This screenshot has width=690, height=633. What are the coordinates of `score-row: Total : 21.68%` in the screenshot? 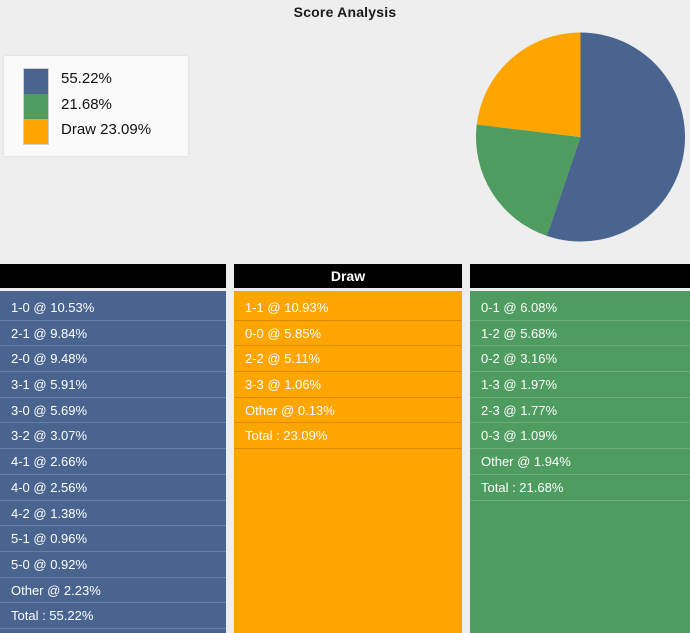 It's located at (580, 488).